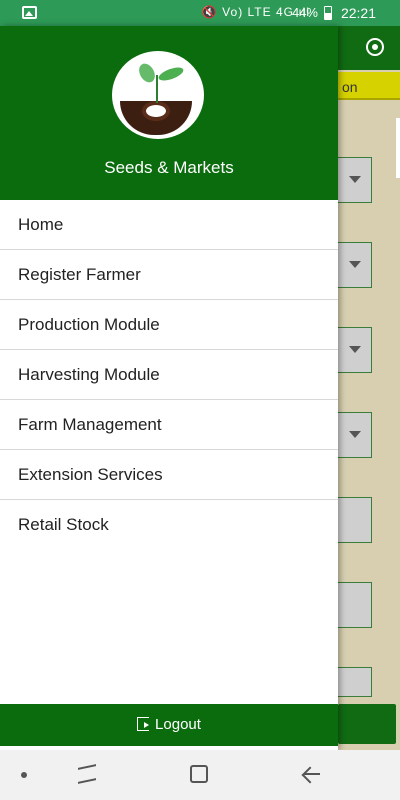  What do you see at coordinates (169, 167) in the screenshot?
I see `brand-title: Seeds & Markets` at bounding box center [169, 167].